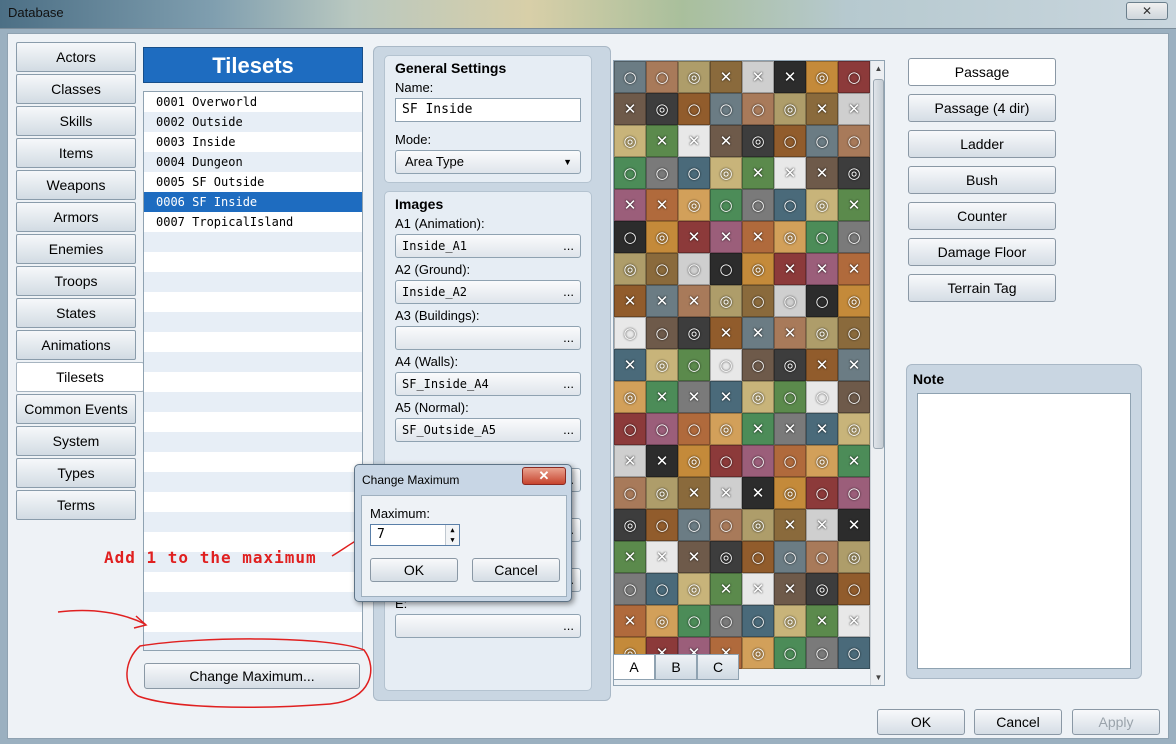  I want to click on annotation-circle, so click(249, 673).